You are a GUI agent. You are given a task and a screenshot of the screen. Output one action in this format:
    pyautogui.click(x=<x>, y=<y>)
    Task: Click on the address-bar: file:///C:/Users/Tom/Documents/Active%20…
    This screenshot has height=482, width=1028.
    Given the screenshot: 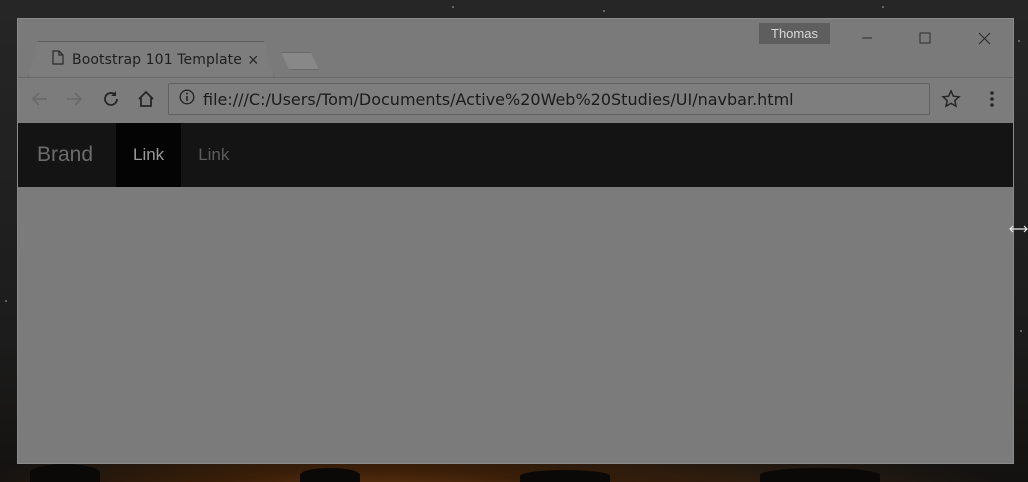 What is the action you would take?
    pyautogui.click(x=549, y=99)
    